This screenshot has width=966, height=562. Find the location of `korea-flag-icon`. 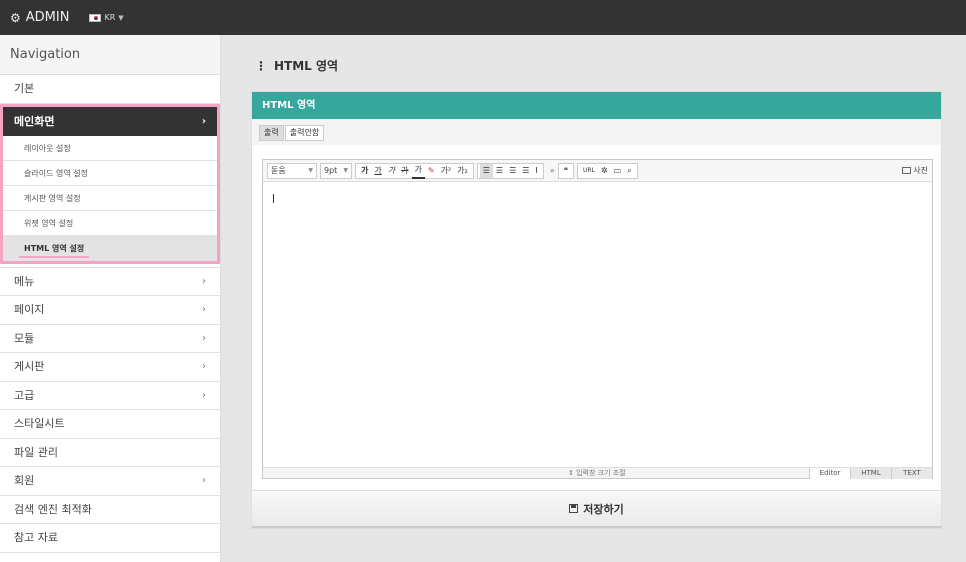

korea-flag-icon is located at coordinates (95, 17).